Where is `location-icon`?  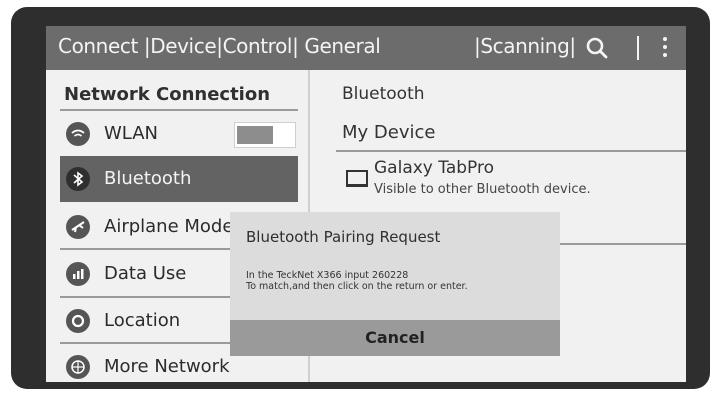 location-icon is located at coordinates (78, 321).